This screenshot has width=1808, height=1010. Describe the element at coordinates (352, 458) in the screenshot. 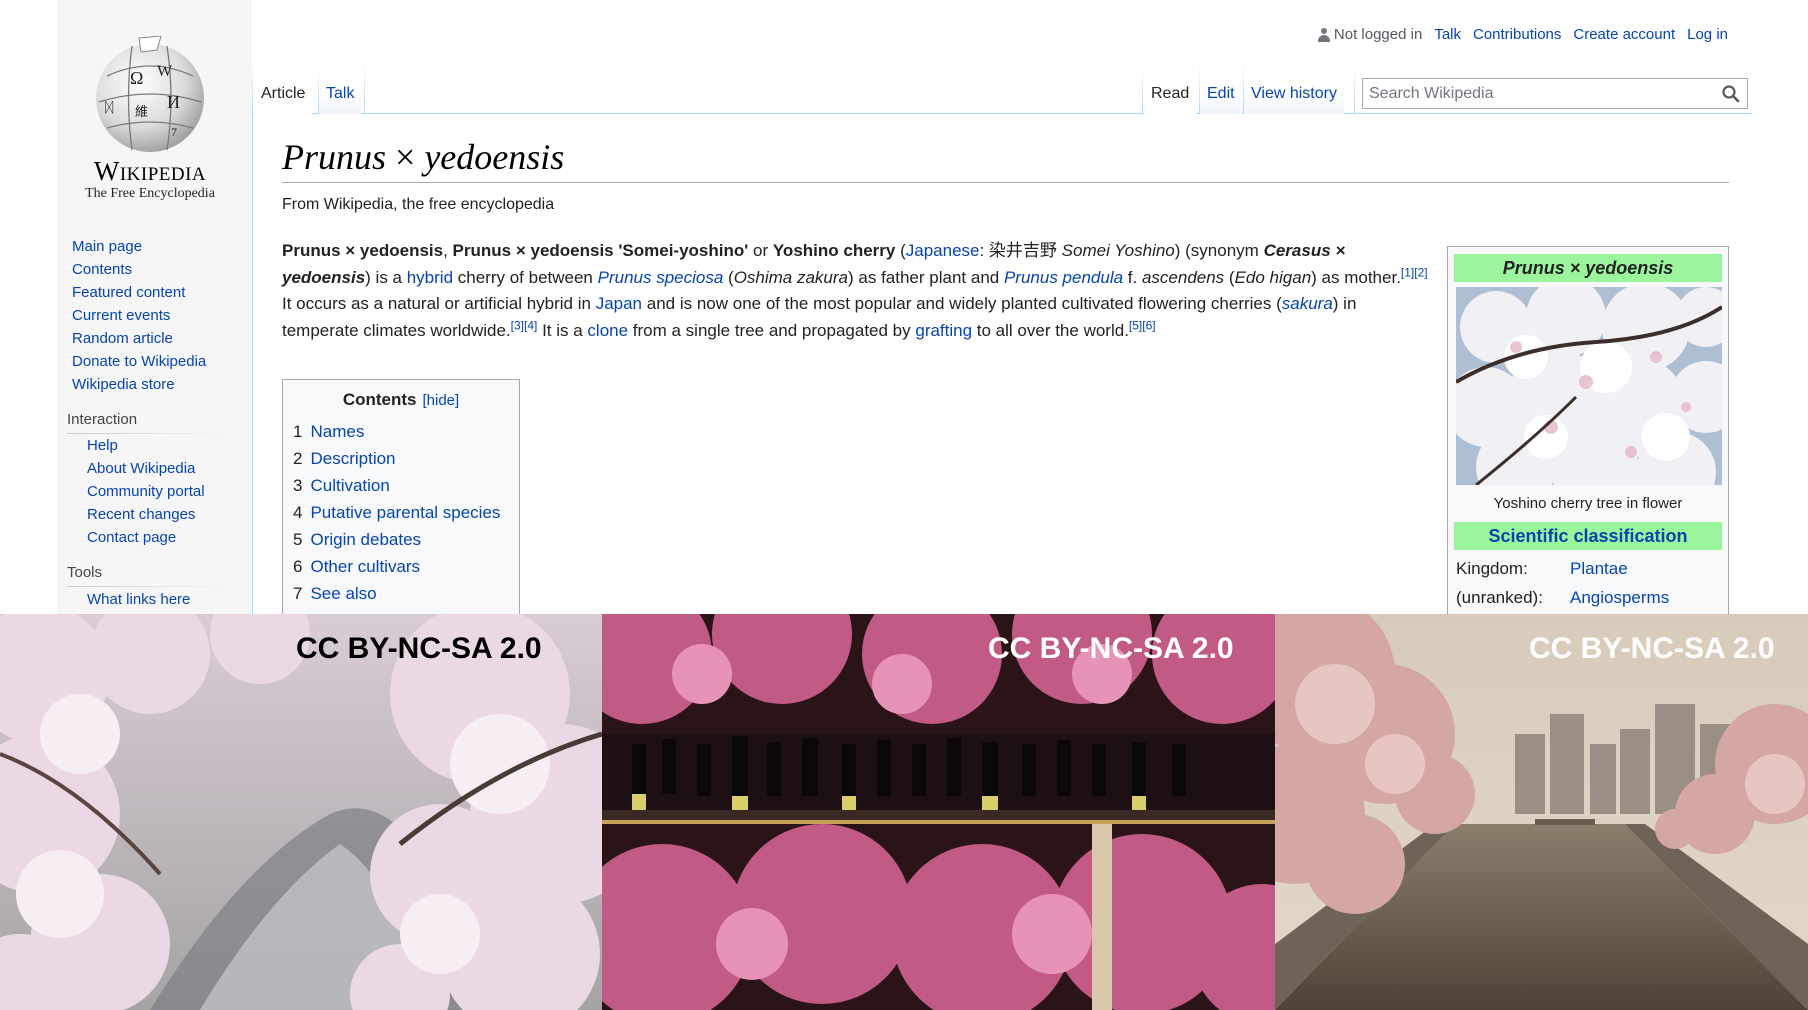

I see `toc-link-description: Description` at that location.